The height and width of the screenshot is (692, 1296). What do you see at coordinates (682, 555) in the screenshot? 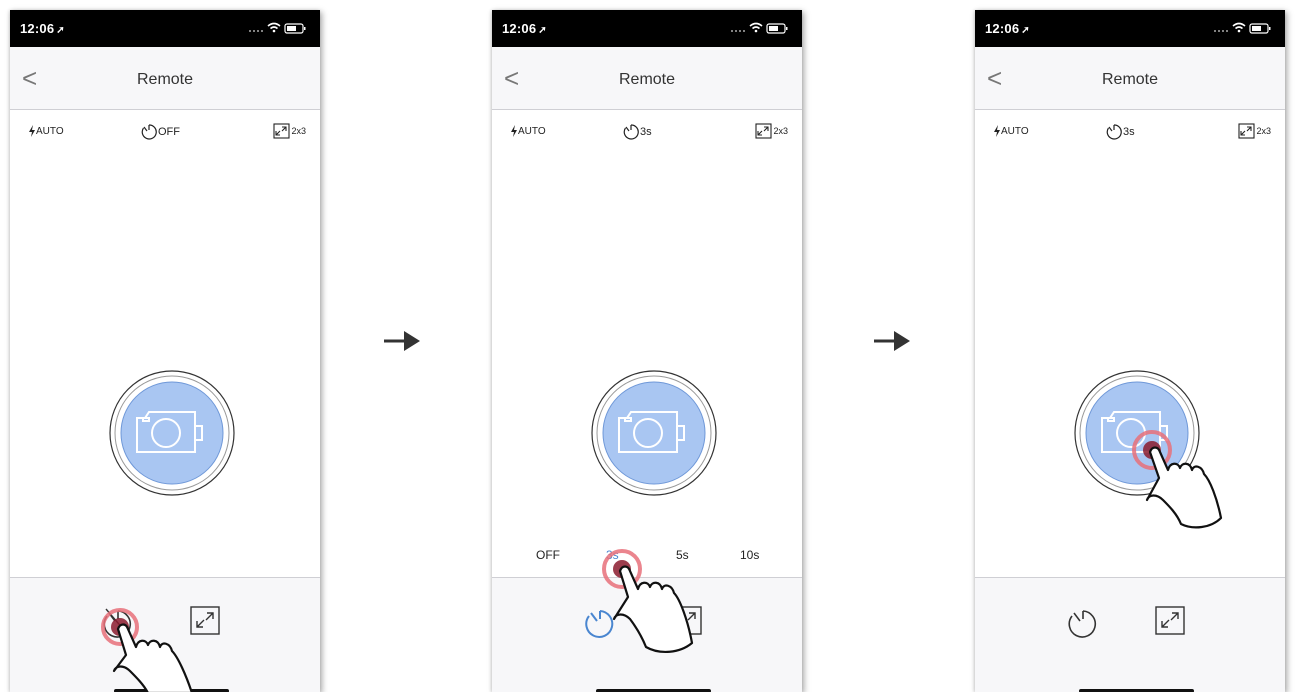
I see `timer-option-5s: 5s` at bounding box center [682, 555].